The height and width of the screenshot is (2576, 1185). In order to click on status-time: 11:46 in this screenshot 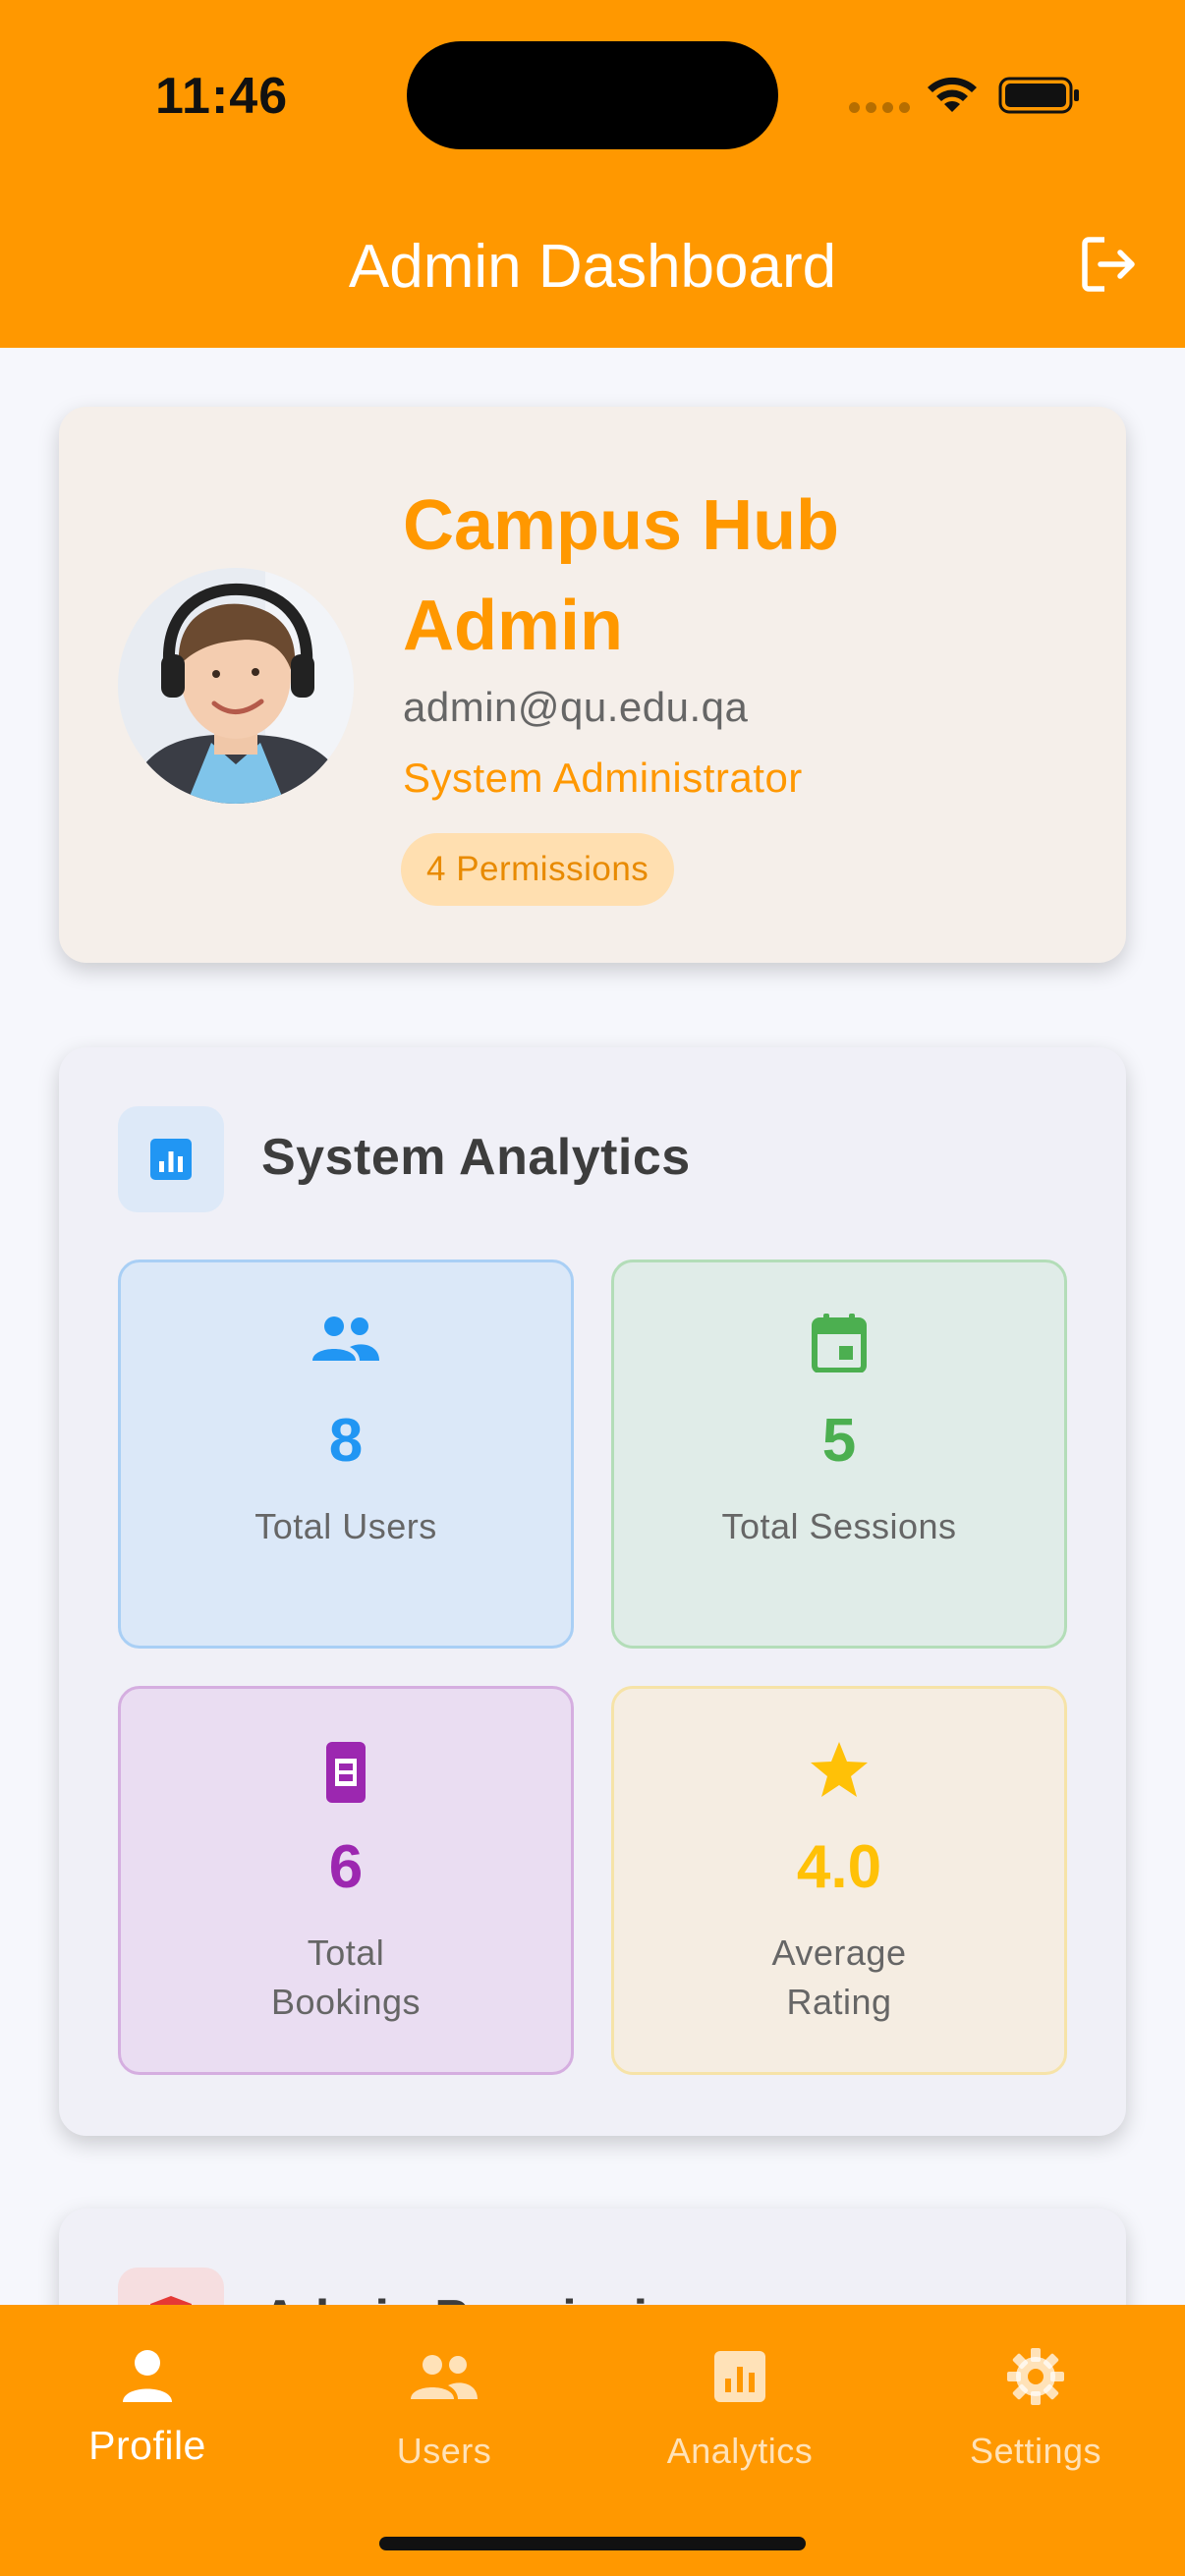, I will do `click(222, 96)`.